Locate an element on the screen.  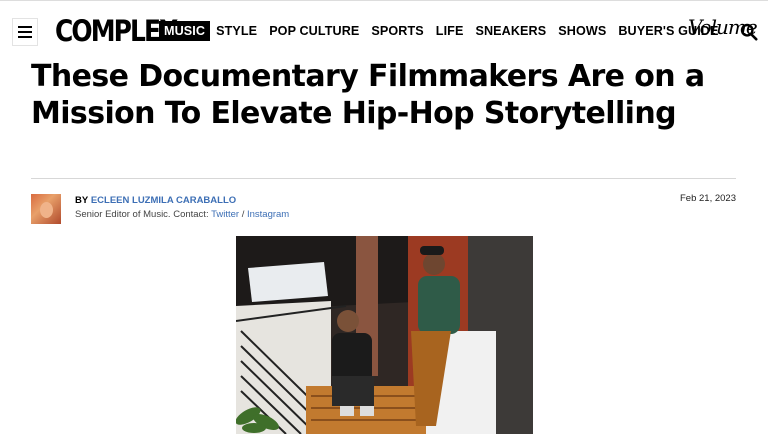
search-button is located at coordinates (749, 32).